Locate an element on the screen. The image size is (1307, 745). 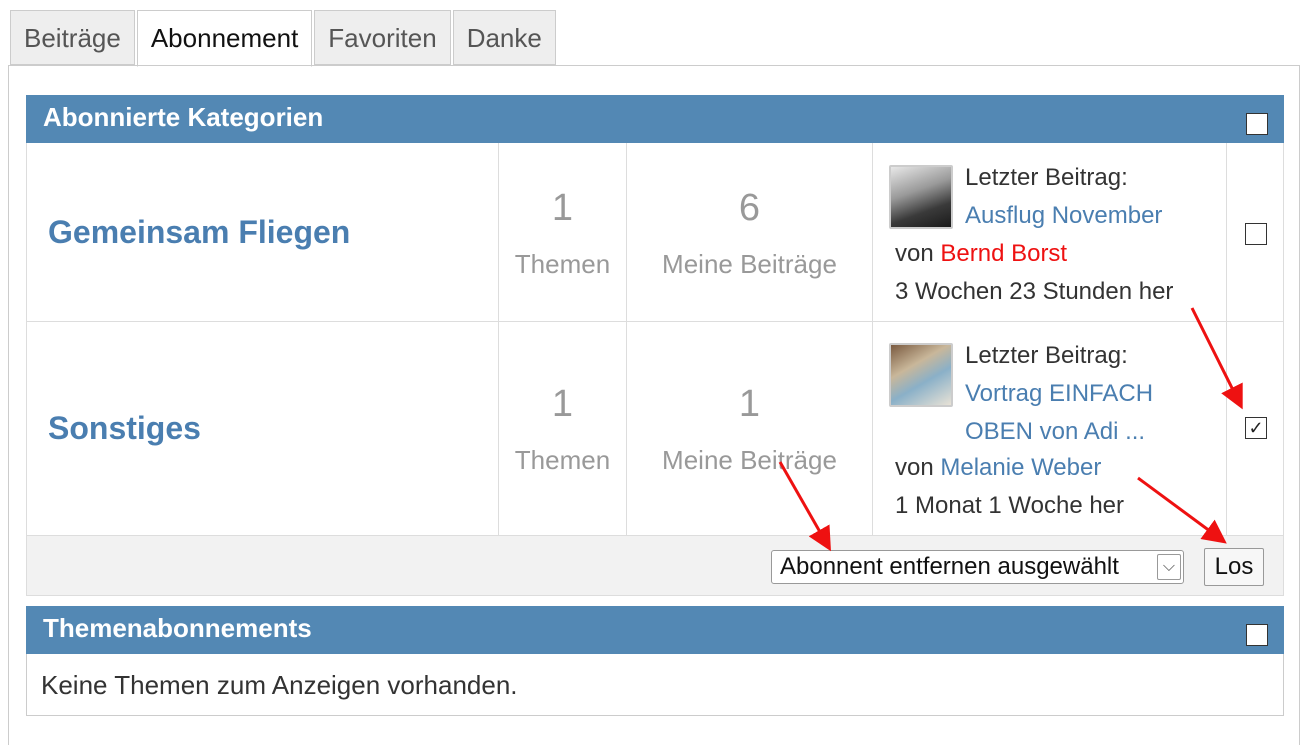
categories-section-title: Abonnierte Kategorien is located at coordinates (183, 117).